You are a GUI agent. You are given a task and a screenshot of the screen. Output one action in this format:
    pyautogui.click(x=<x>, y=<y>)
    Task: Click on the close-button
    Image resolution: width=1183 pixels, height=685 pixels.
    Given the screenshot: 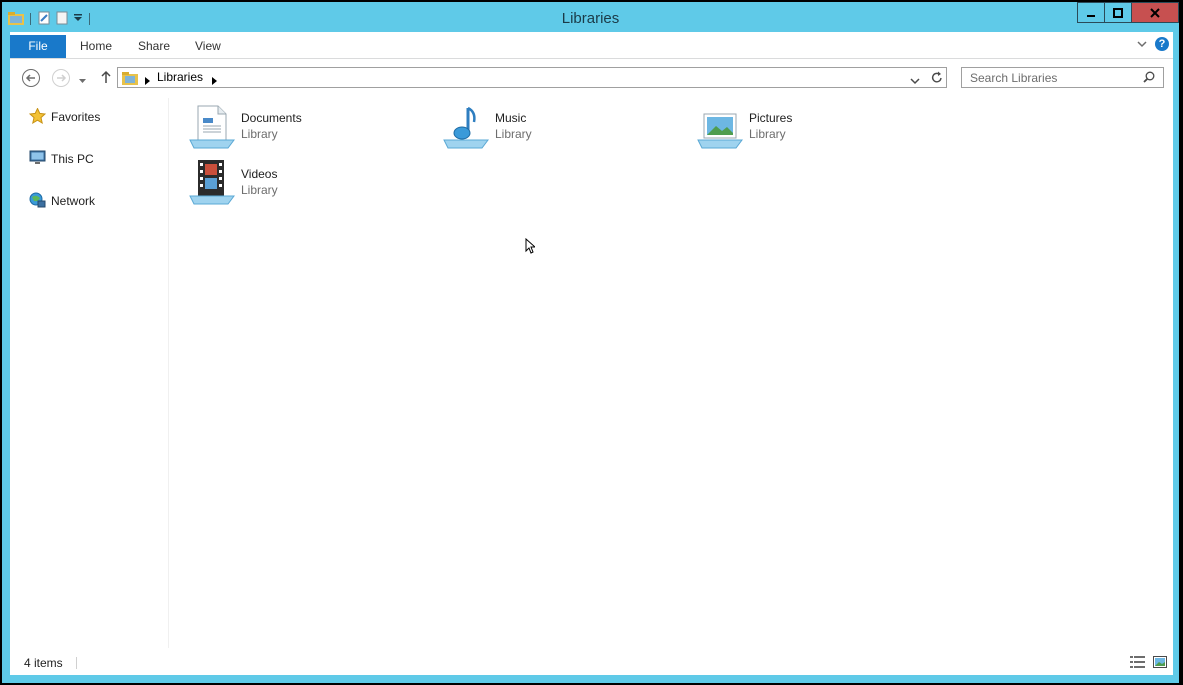 What is the action you would take?
    pyautogui.click(x=1155, y=12)
    